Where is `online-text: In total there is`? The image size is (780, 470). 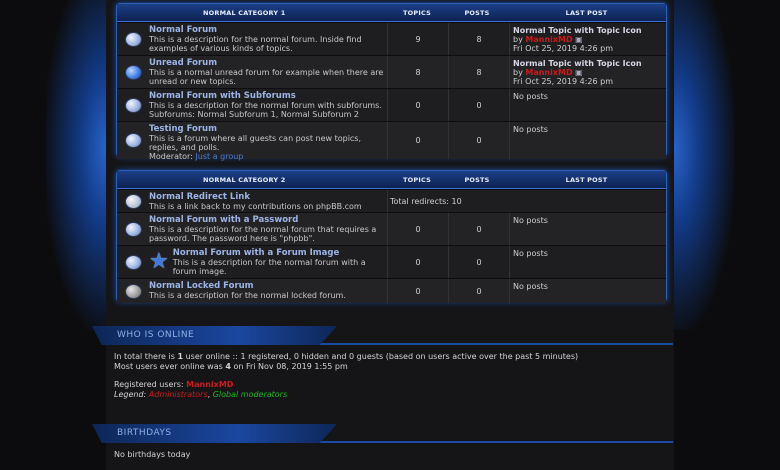
online-text: In total there is is located at coordinates (146, 356).